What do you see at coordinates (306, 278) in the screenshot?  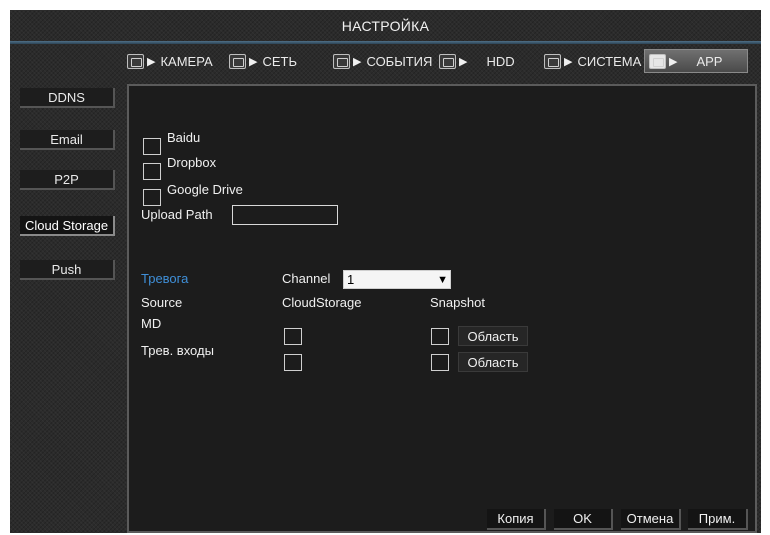 I see `channel-label: Channel` at bounding box center [306, 278].